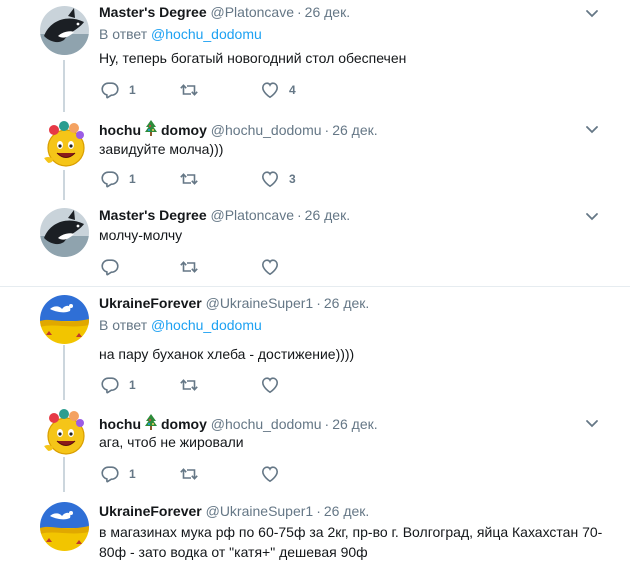  I want to click on like-count: 4, so click(292, 90).